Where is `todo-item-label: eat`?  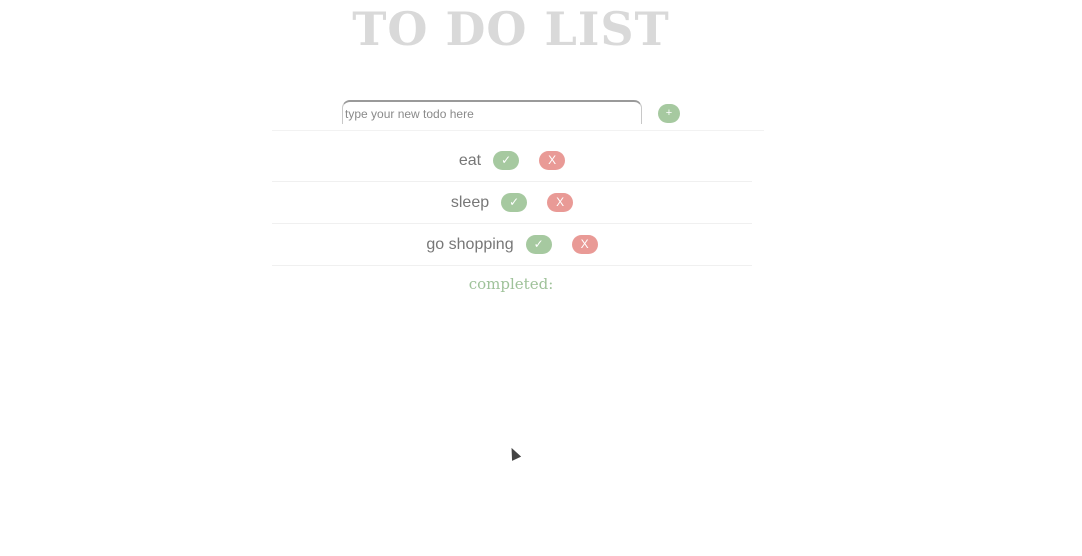 todo-item-label: eat is located at coordinates (470, 160).